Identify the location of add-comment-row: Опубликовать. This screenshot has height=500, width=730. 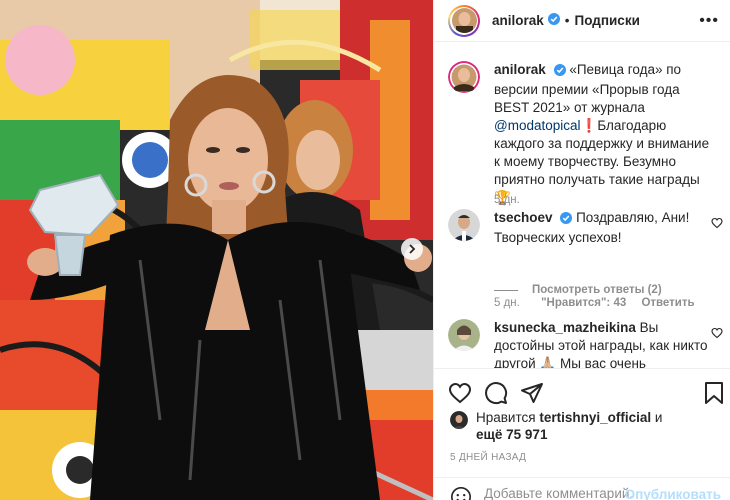
(582, 488).